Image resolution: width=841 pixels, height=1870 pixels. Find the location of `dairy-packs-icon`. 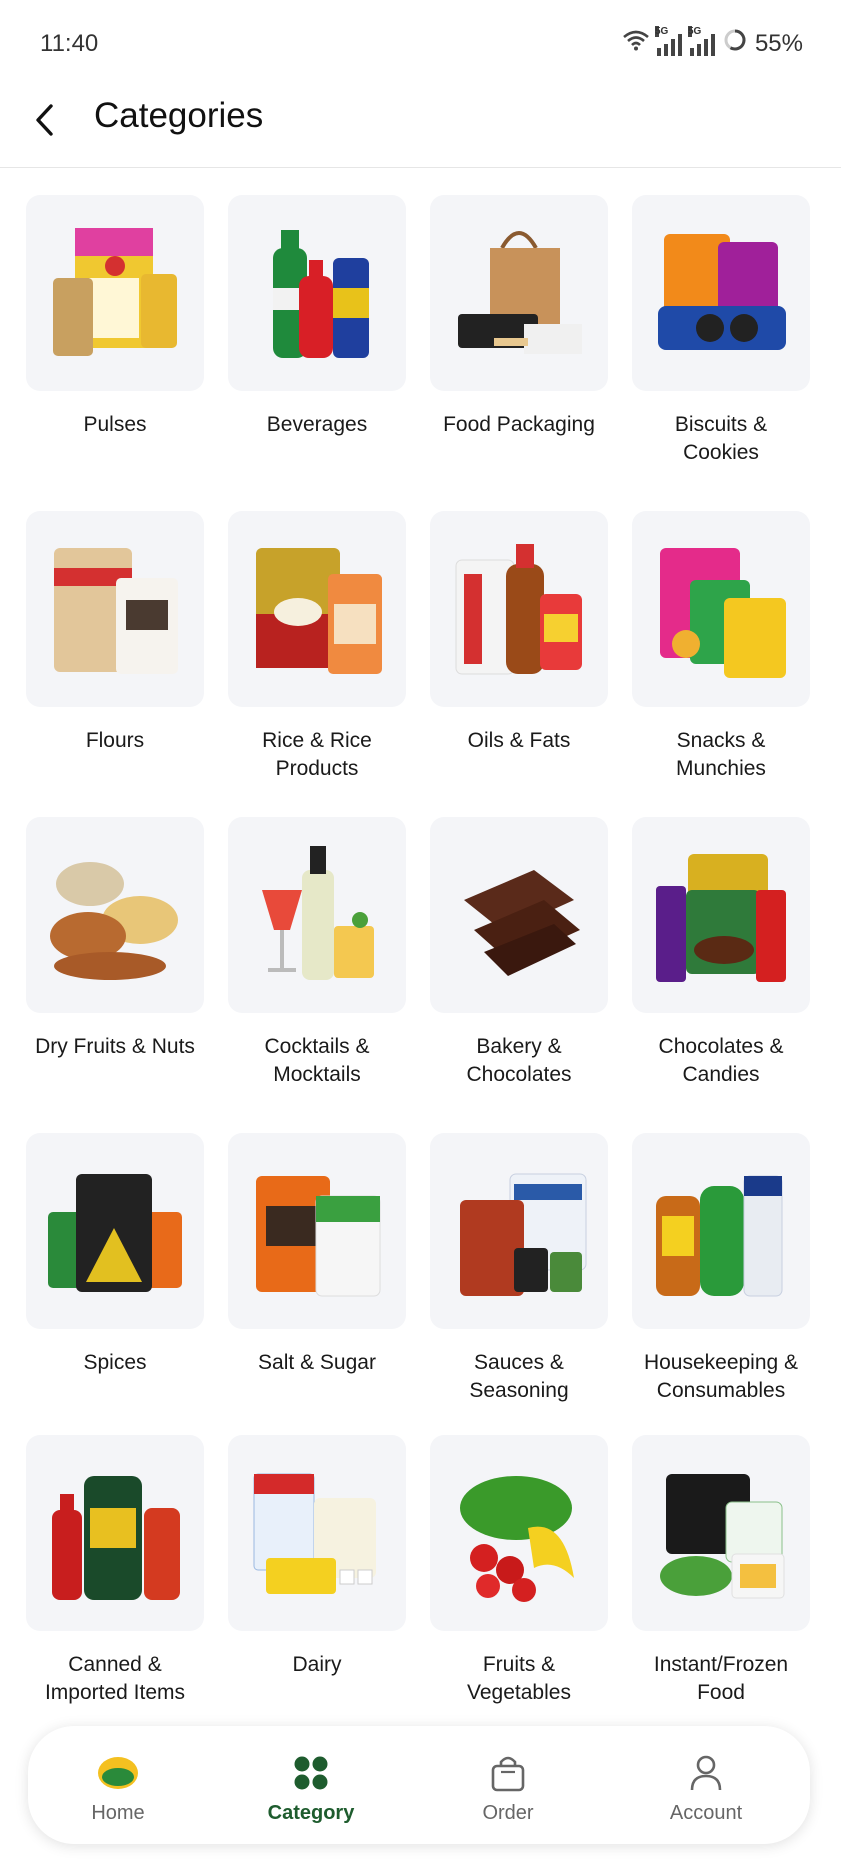

dairy-packs-icon is located at coordinates (314, 1533).